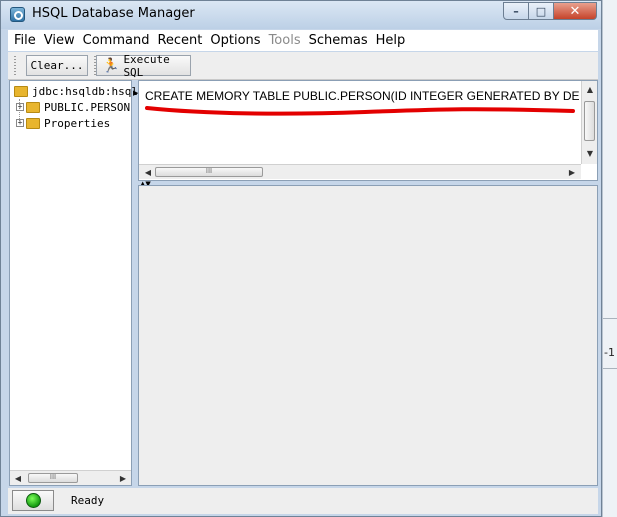 This screenshot has width=617, height=517. What do you see at coordinates (391, 40) in the screenshot?
I see `menu-help: Help` at bounding box center [391, 40].